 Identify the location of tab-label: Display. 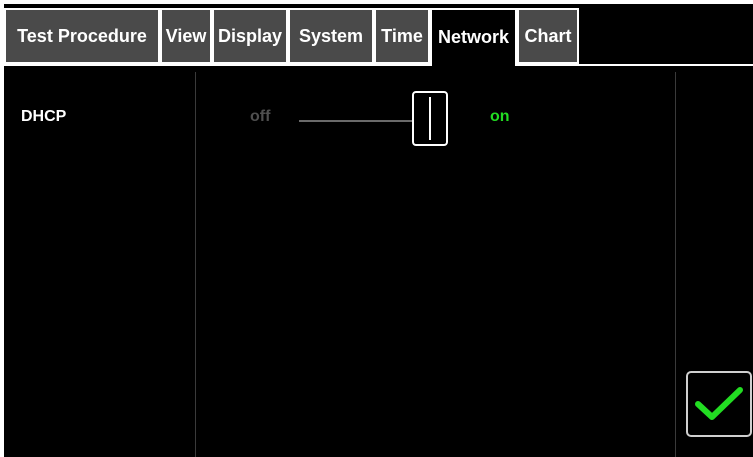
(250, 35).